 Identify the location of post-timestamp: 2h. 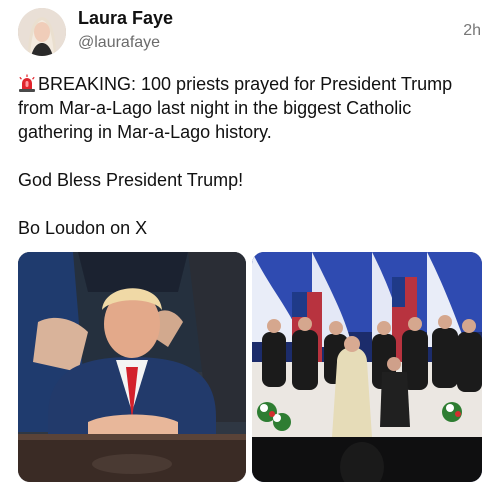
(472, 31).